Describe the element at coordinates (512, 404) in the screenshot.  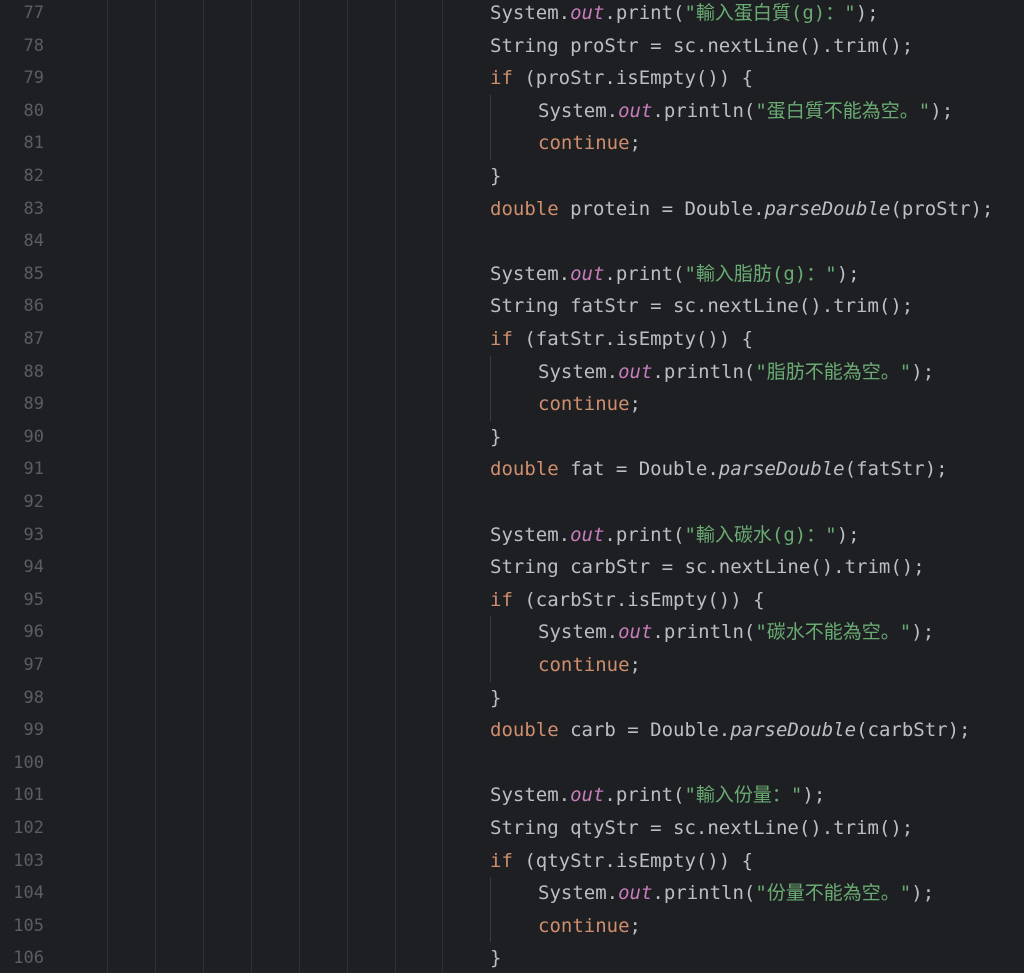
I see `code-line: 89 continue;` at that location.